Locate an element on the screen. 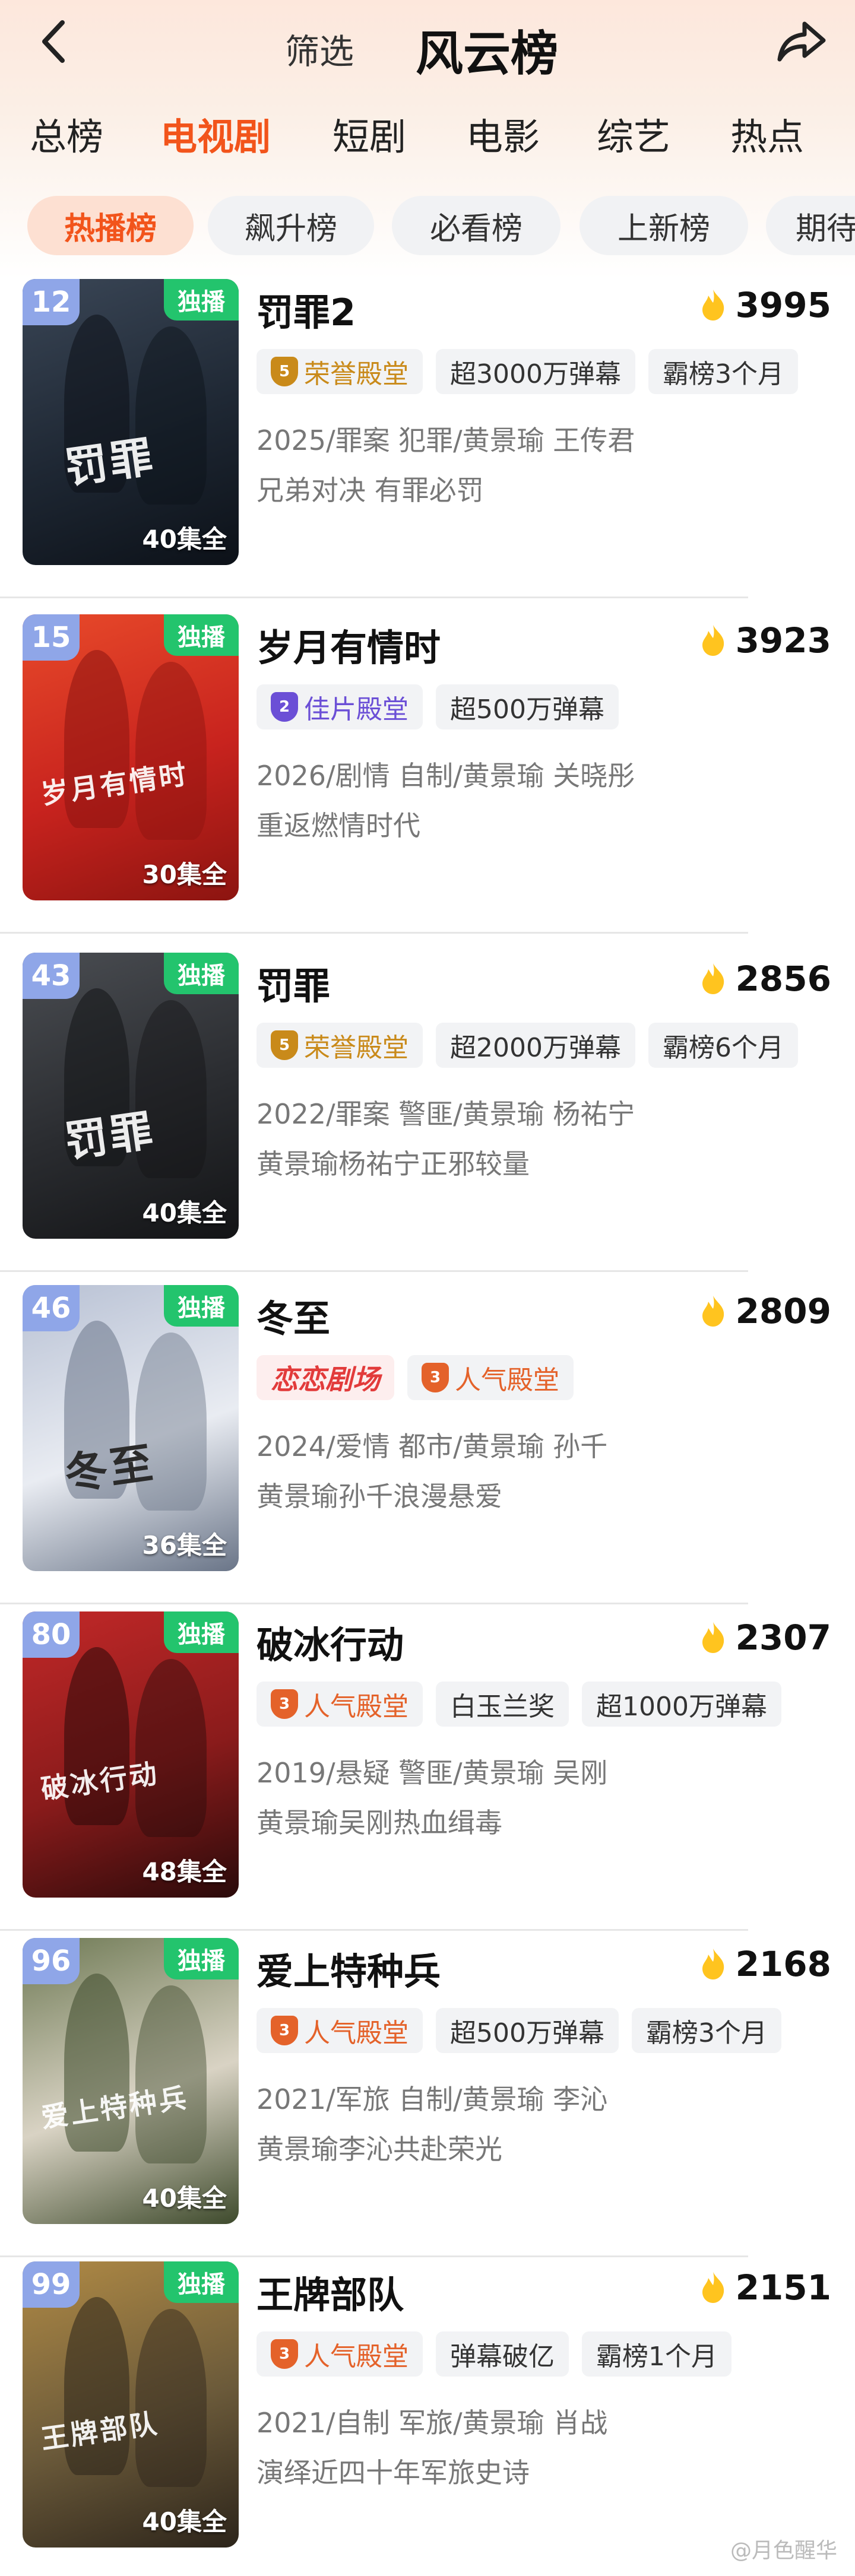 This screenshot has height=2576, width=855. share-button is located at coordinates (801, 41).